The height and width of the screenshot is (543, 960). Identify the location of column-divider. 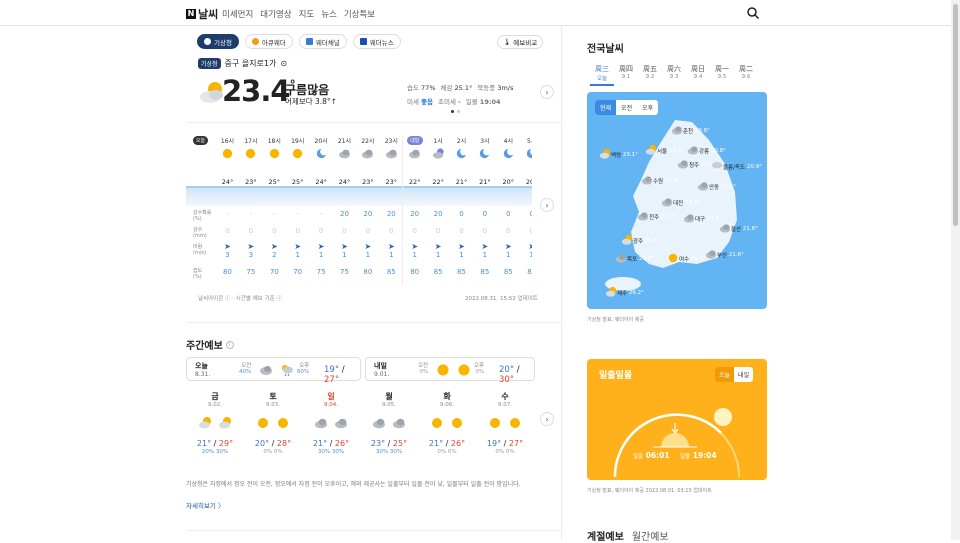
(561, 283).